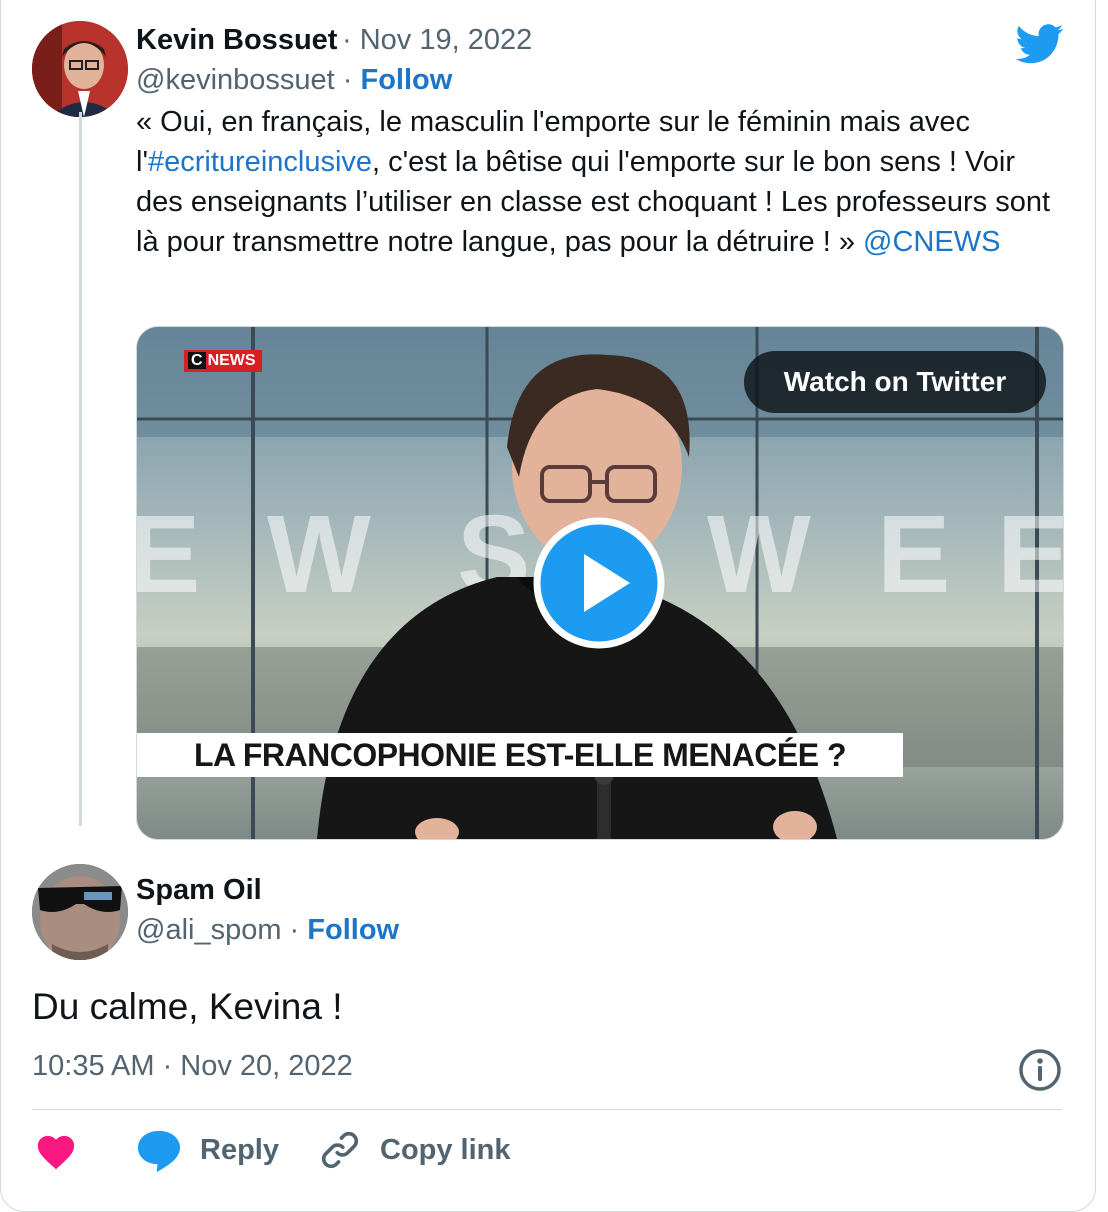 The image size is (1108, 1212). What do you see at coordinates (199, 890) in the screenshot?
I see `reply-author-name: Spam Oil` at bounding box center [199, 890].